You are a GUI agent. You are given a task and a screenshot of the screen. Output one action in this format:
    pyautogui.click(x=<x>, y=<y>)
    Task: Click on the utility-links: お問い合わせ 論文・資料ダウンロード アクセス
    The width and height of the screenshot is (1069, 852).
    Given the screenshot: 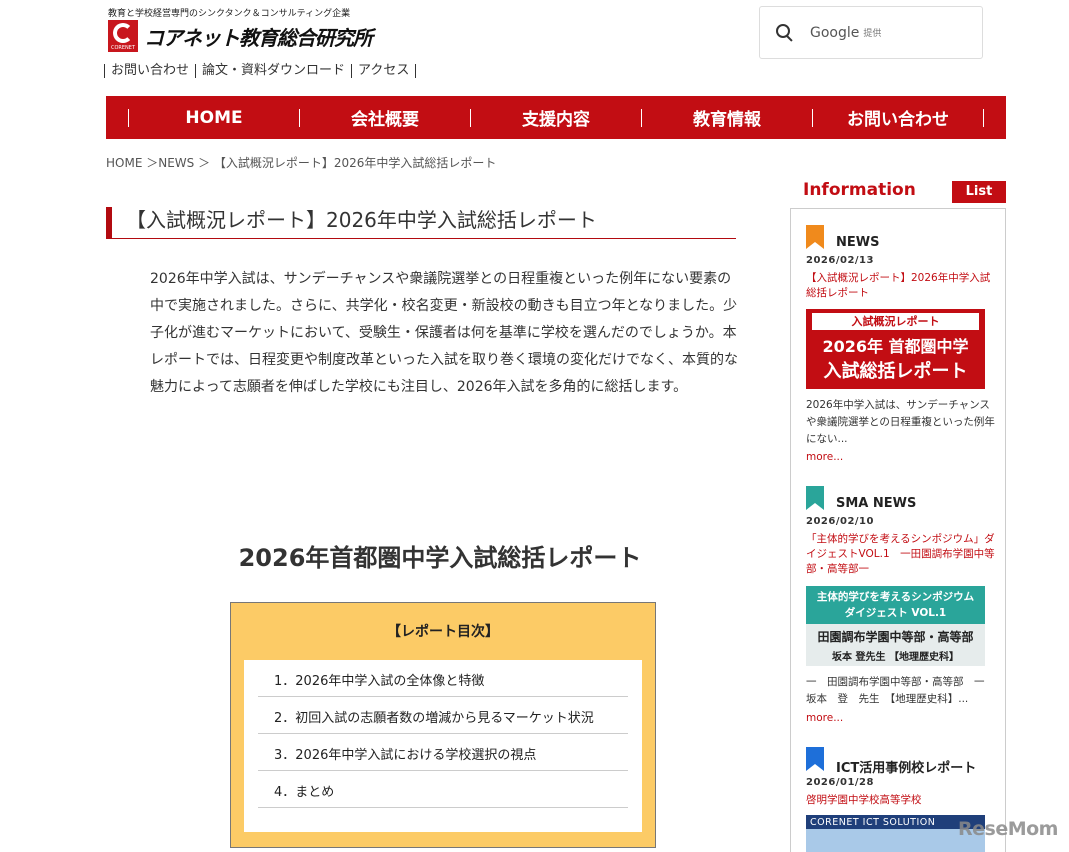 What is the action you would take?
    pyautogui.click(x=260, y=71)
    